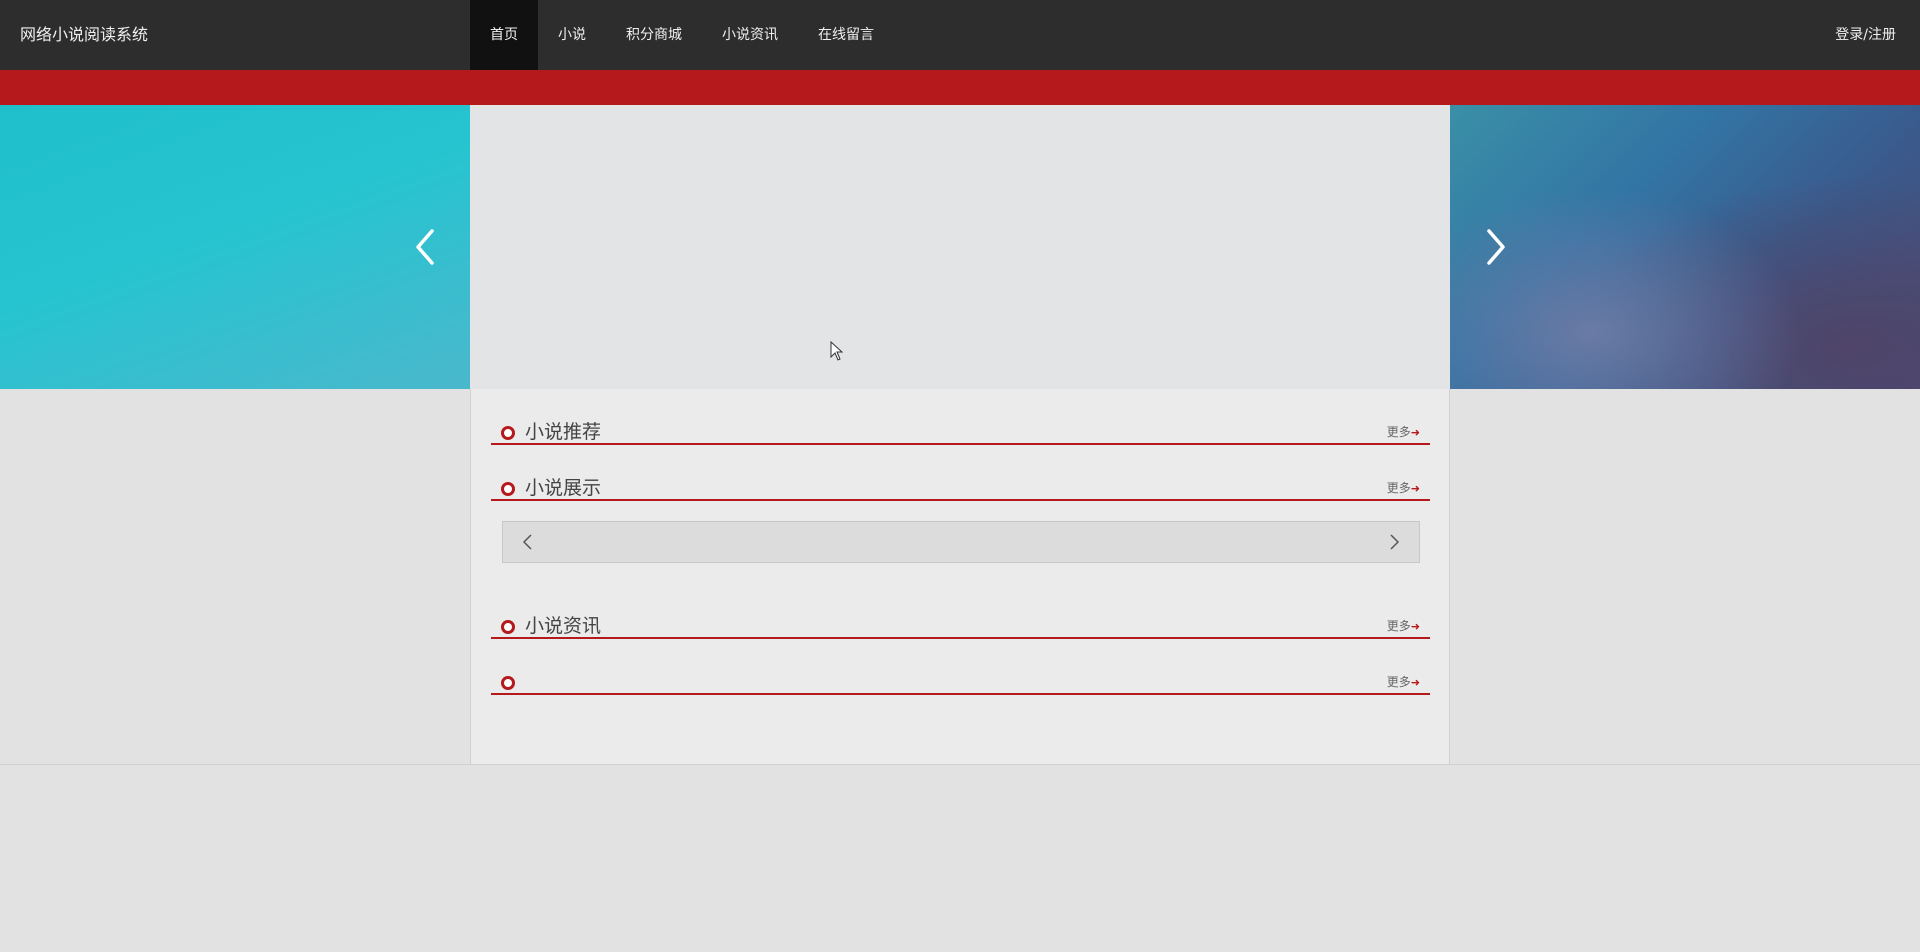 Image resolution: width=1920 pixels, height=952 pixels. What do you see at coordinates (1495, 247) in the screenshot?
I see `chevron-right-icon` at bounding box center [1495, 247].